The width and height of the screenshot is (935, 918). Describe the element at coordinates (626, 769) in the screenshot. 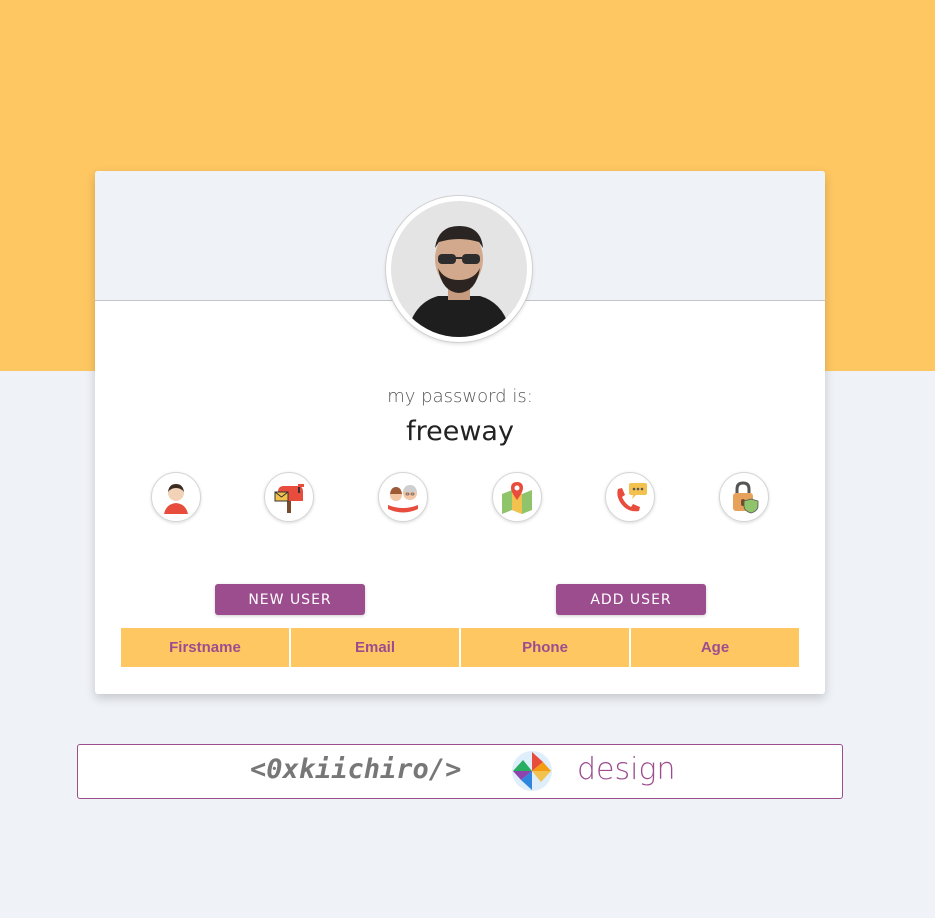

I see `footer-design-text: design` at that location.